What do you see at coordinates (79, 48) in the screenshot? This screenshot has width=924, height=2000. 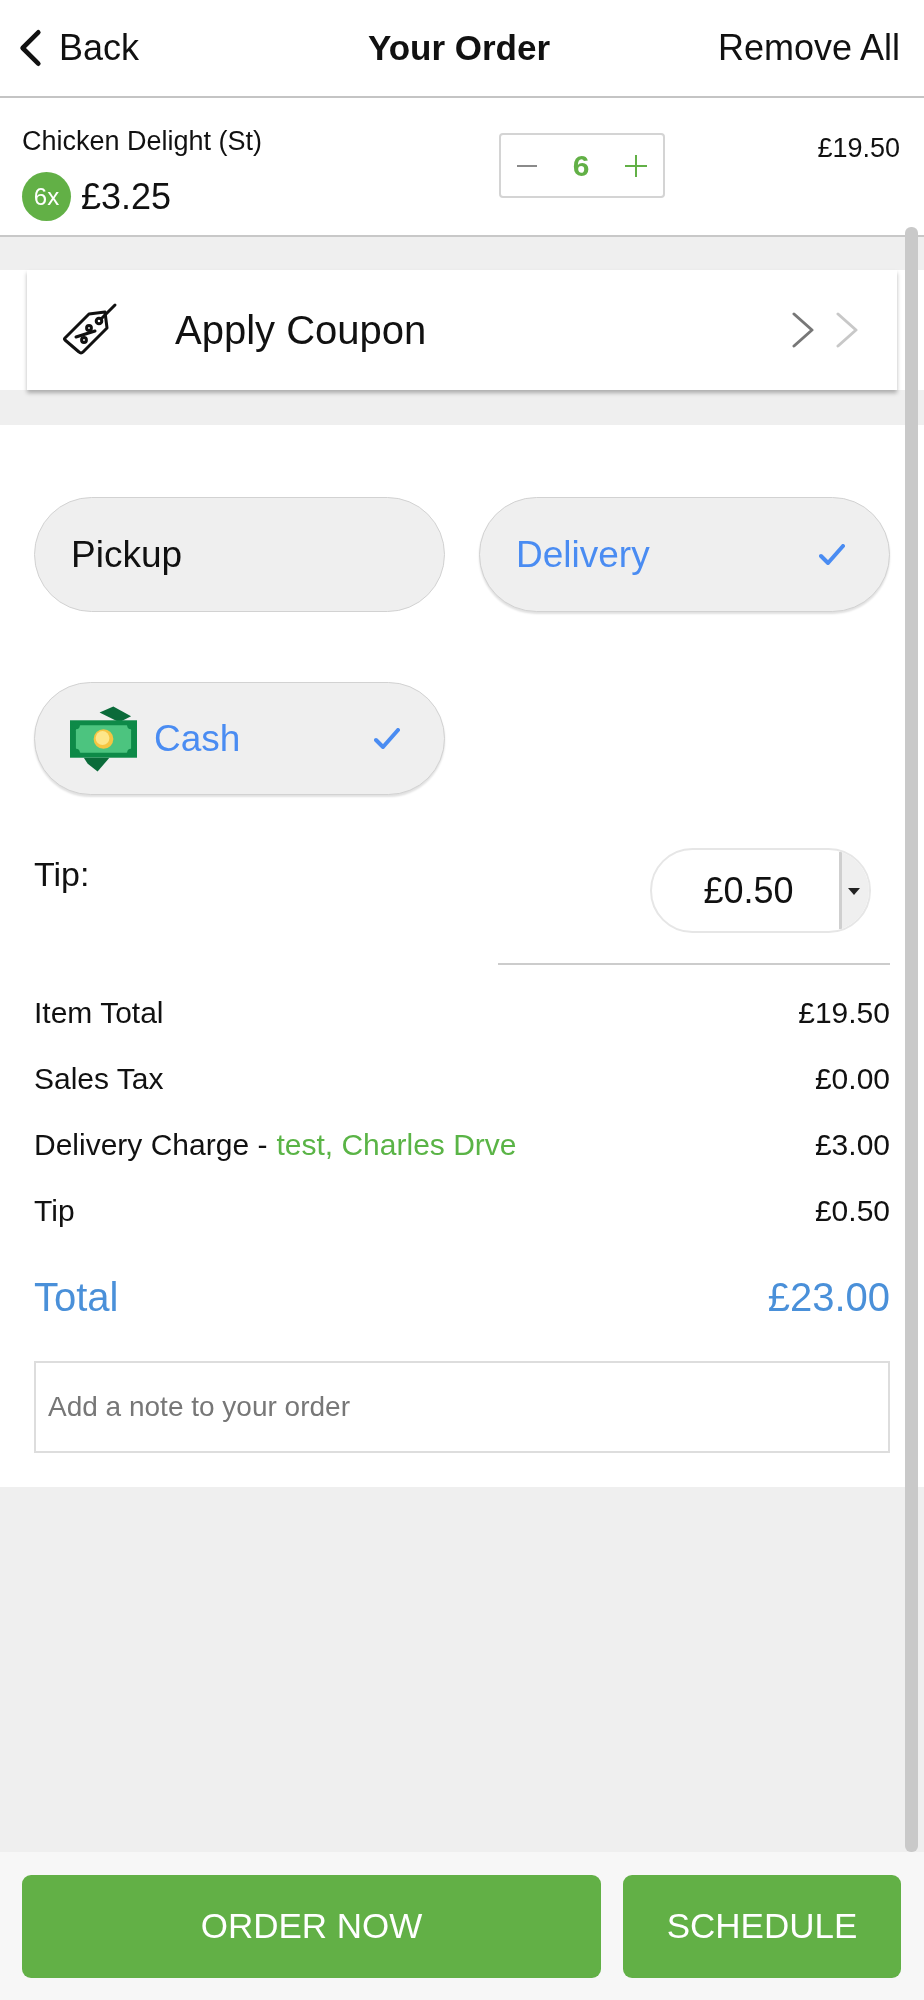 I see `back-button: Back` at bounding box center [79, 48].